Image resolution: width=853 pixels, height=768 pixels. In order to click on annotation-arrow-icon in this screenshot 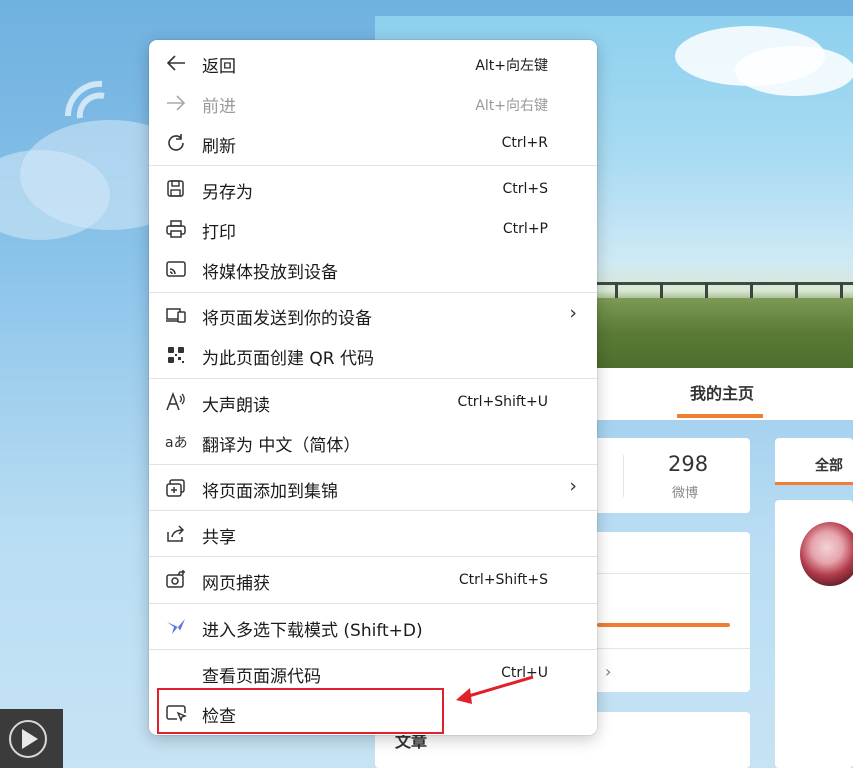, I will do `click(495, 689)`.